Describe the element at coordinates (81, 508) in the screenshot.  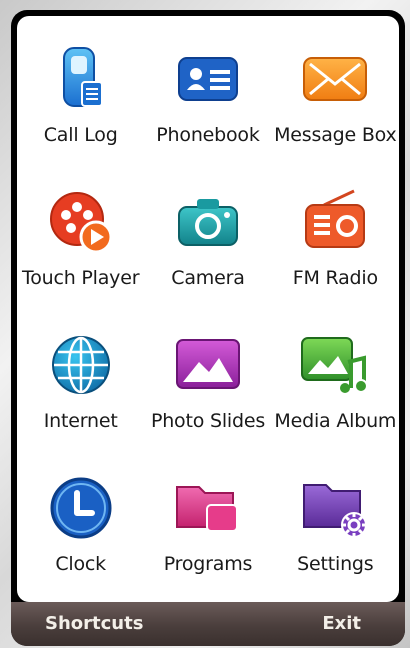
I see `clock-icon` at that location.